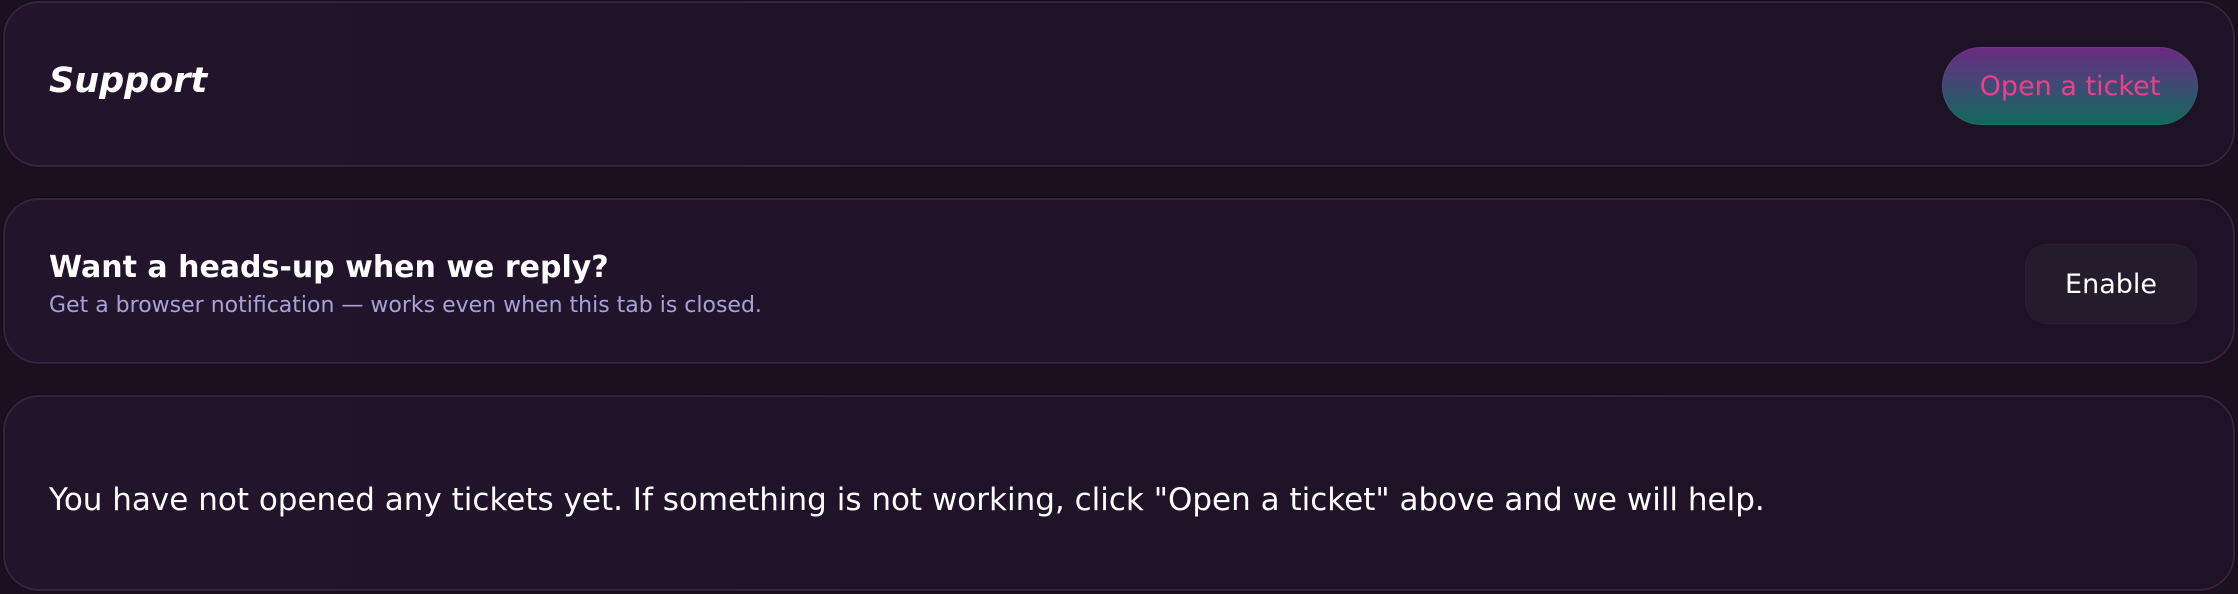 This screenshot has width=2238, height=594. Describe the element at coordinates (2070, 86) in the screenshot. I see `open-ticket-button: Open a ticket` at that location.